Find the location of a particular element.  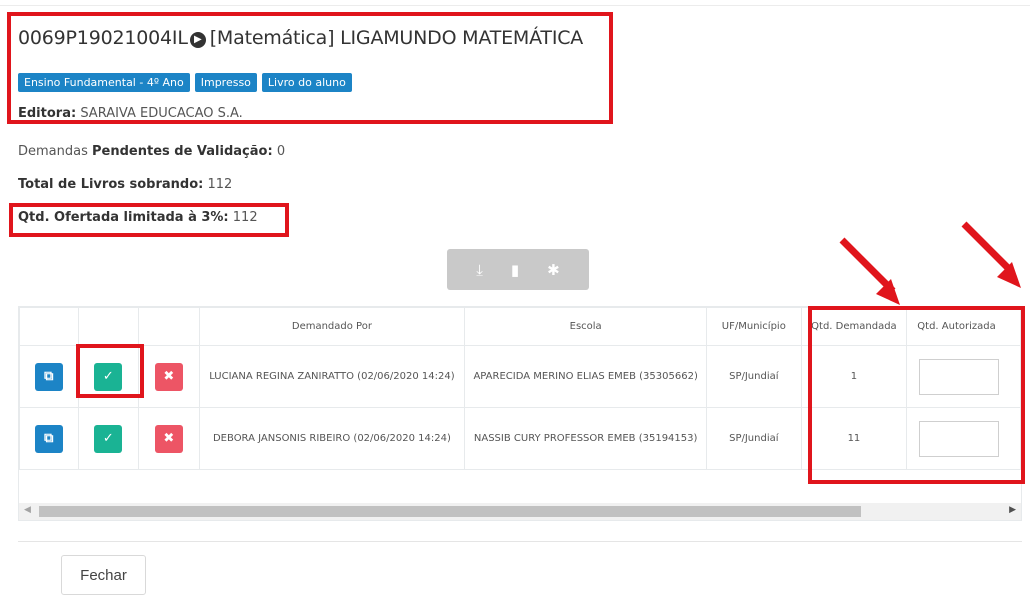

annotation-box-approve is located at coordinates (110, 371).